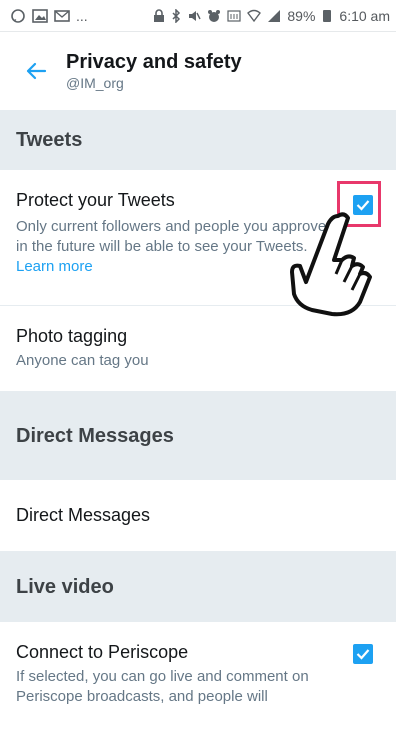 This screenshot has height=742, width=396. What do you see at coordinates (176, 15) in the screenshot?
I see `bluetooth-icon` at bounding box center [176, 15].